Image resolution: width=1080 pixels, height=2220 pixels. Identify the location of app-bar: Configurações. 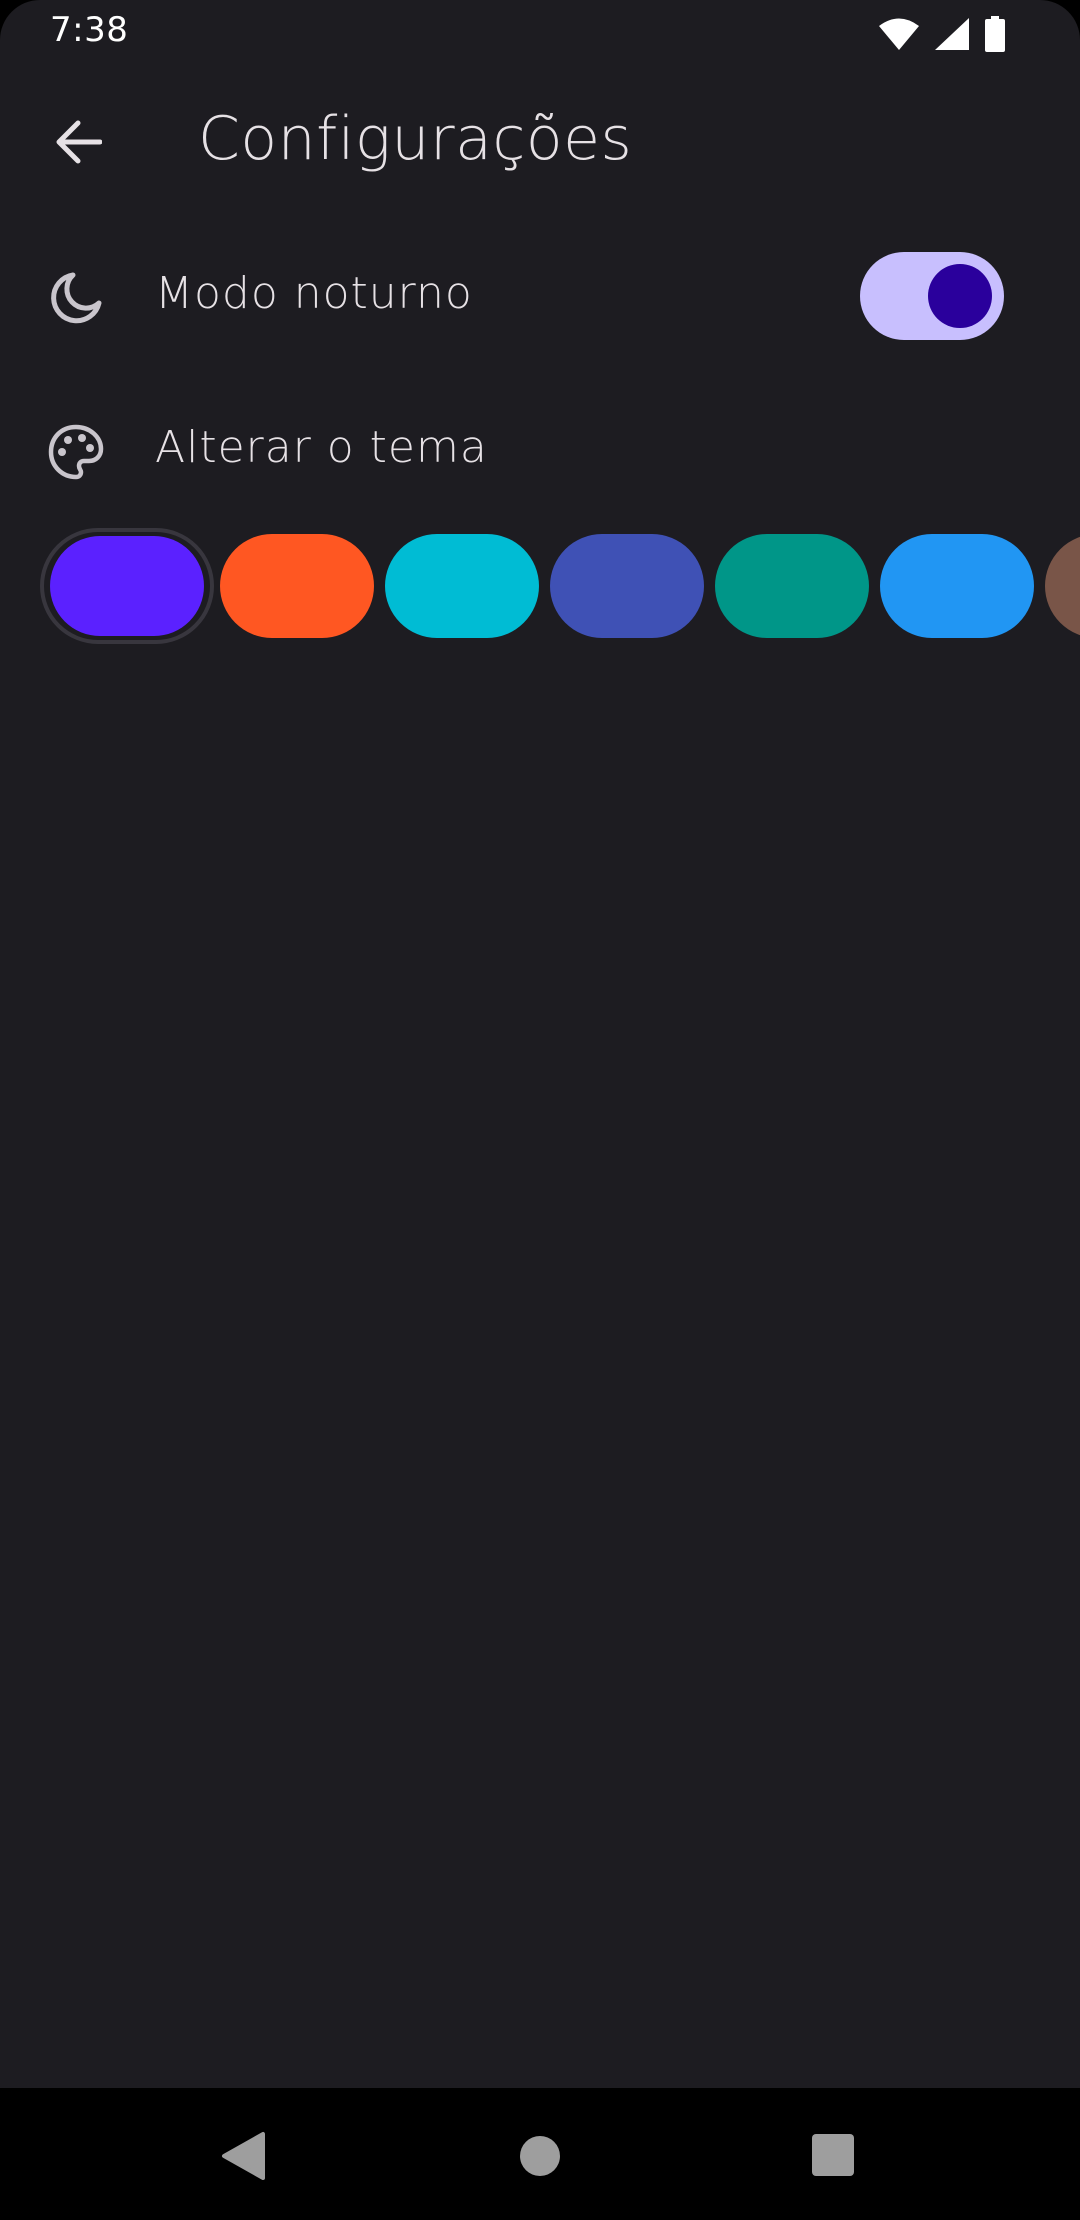
(540, 142).